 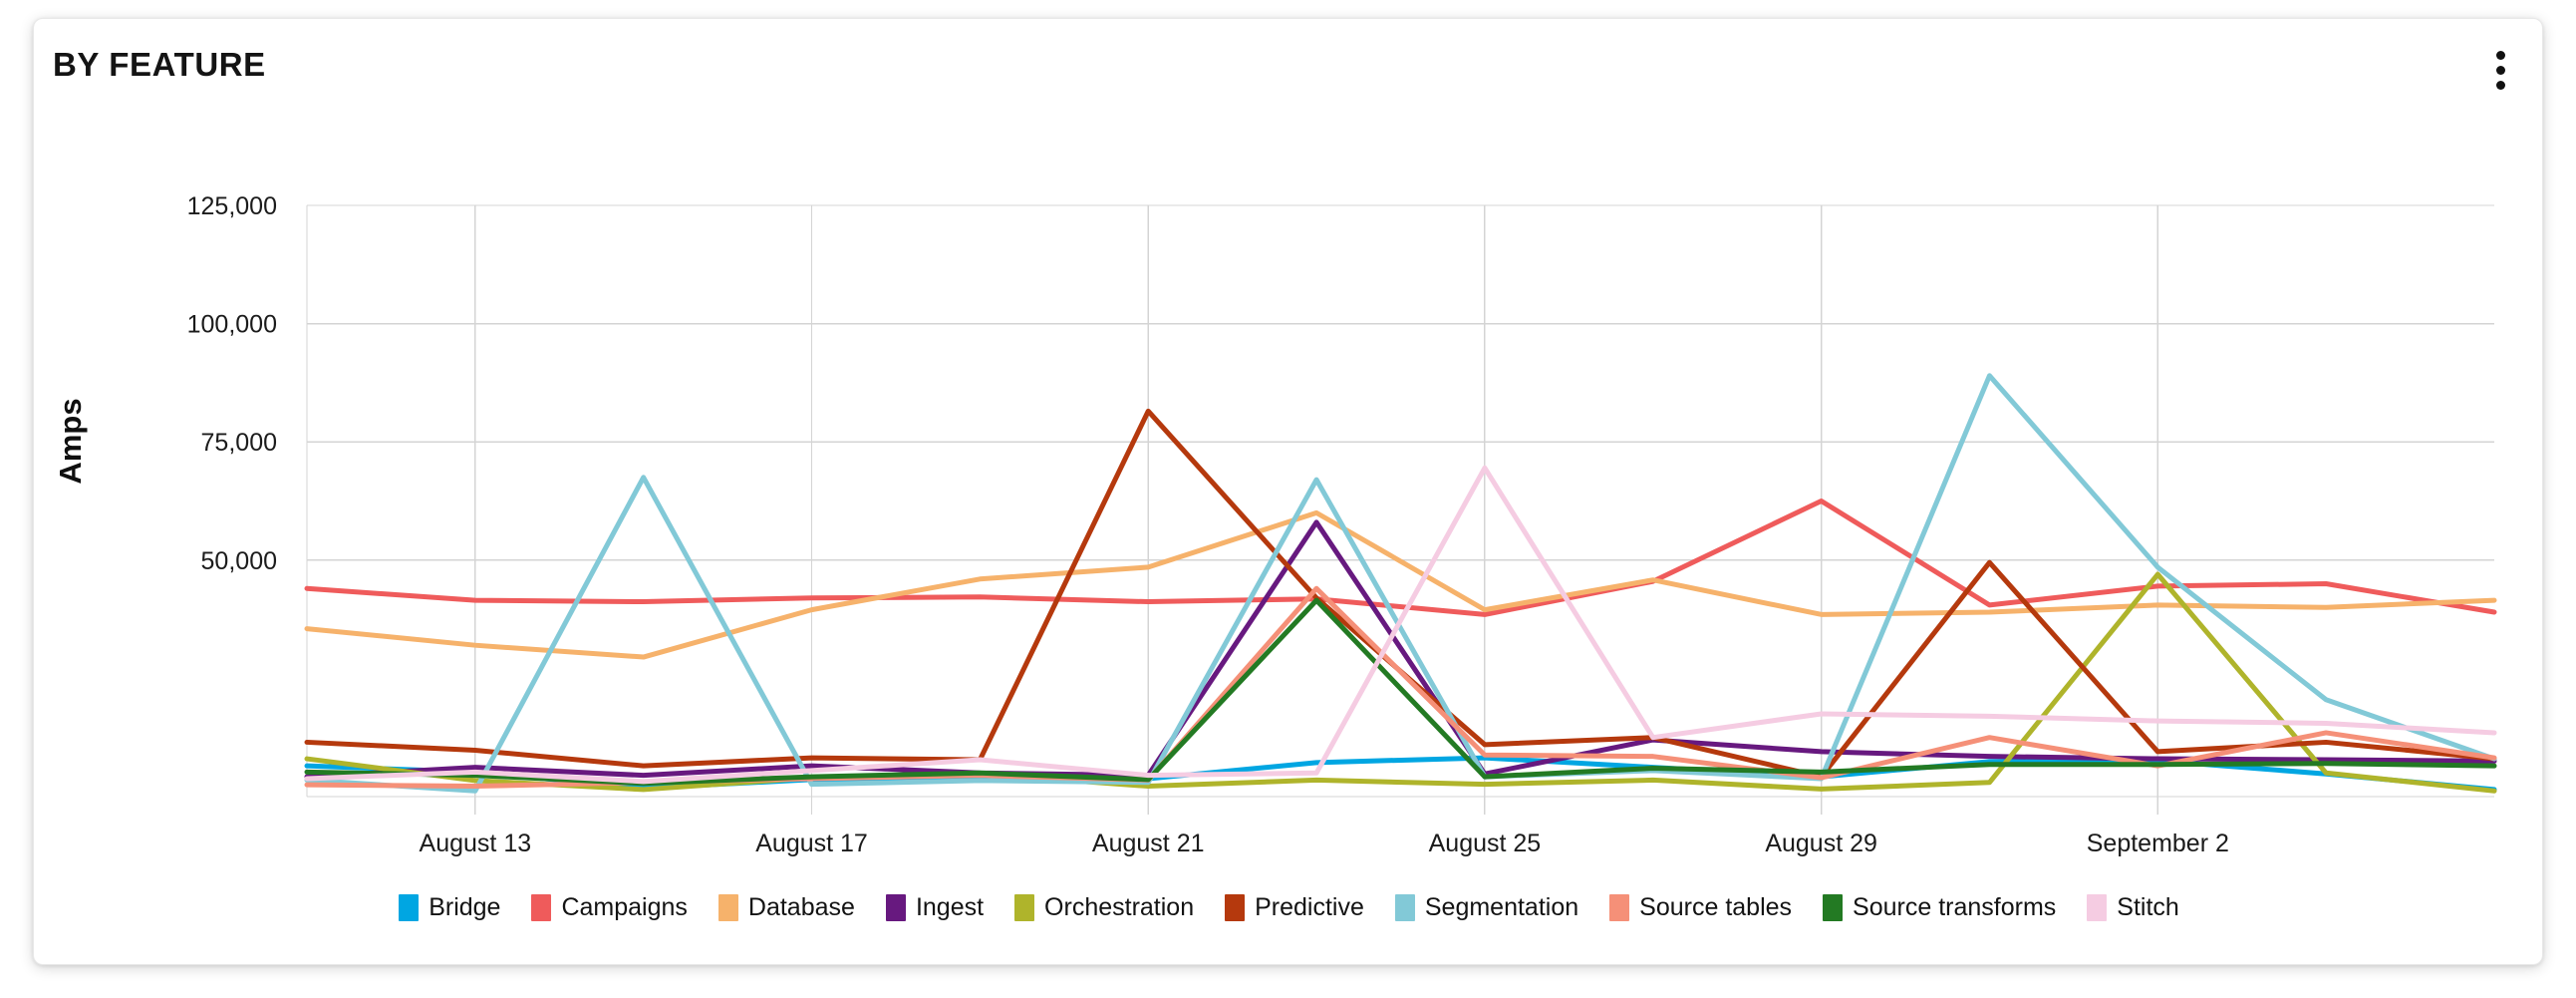 What do you see at coordinates (1821, 843) in the screenshot?
I see `x-axis-tick-label: August 29` at bounding box center [1821, 843].